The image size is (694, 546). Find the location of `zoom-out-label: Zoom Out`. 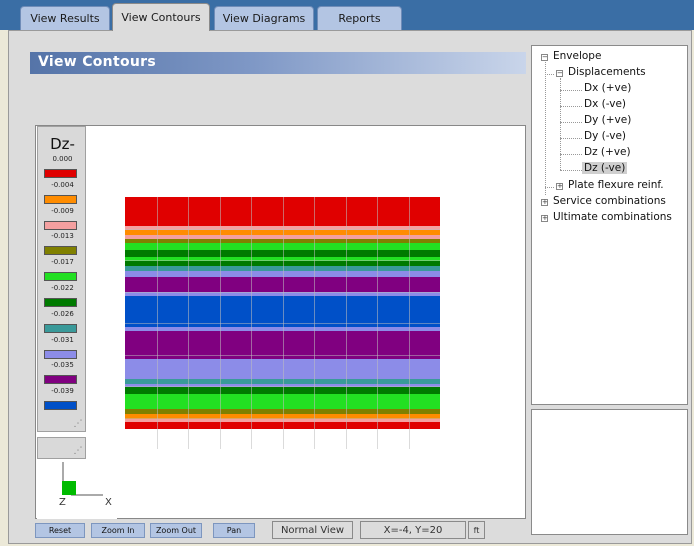

zoom-out-label: Zoom Out is located at coordinates (176, 530).